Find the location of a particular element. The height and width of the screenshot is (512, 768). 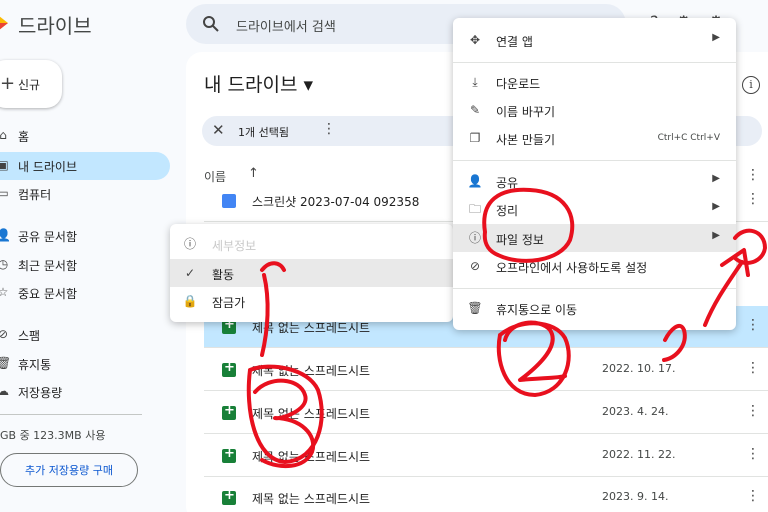

sidebar-item-starred: ☆ 중요 문서함 is located at coordinates (85, 293).